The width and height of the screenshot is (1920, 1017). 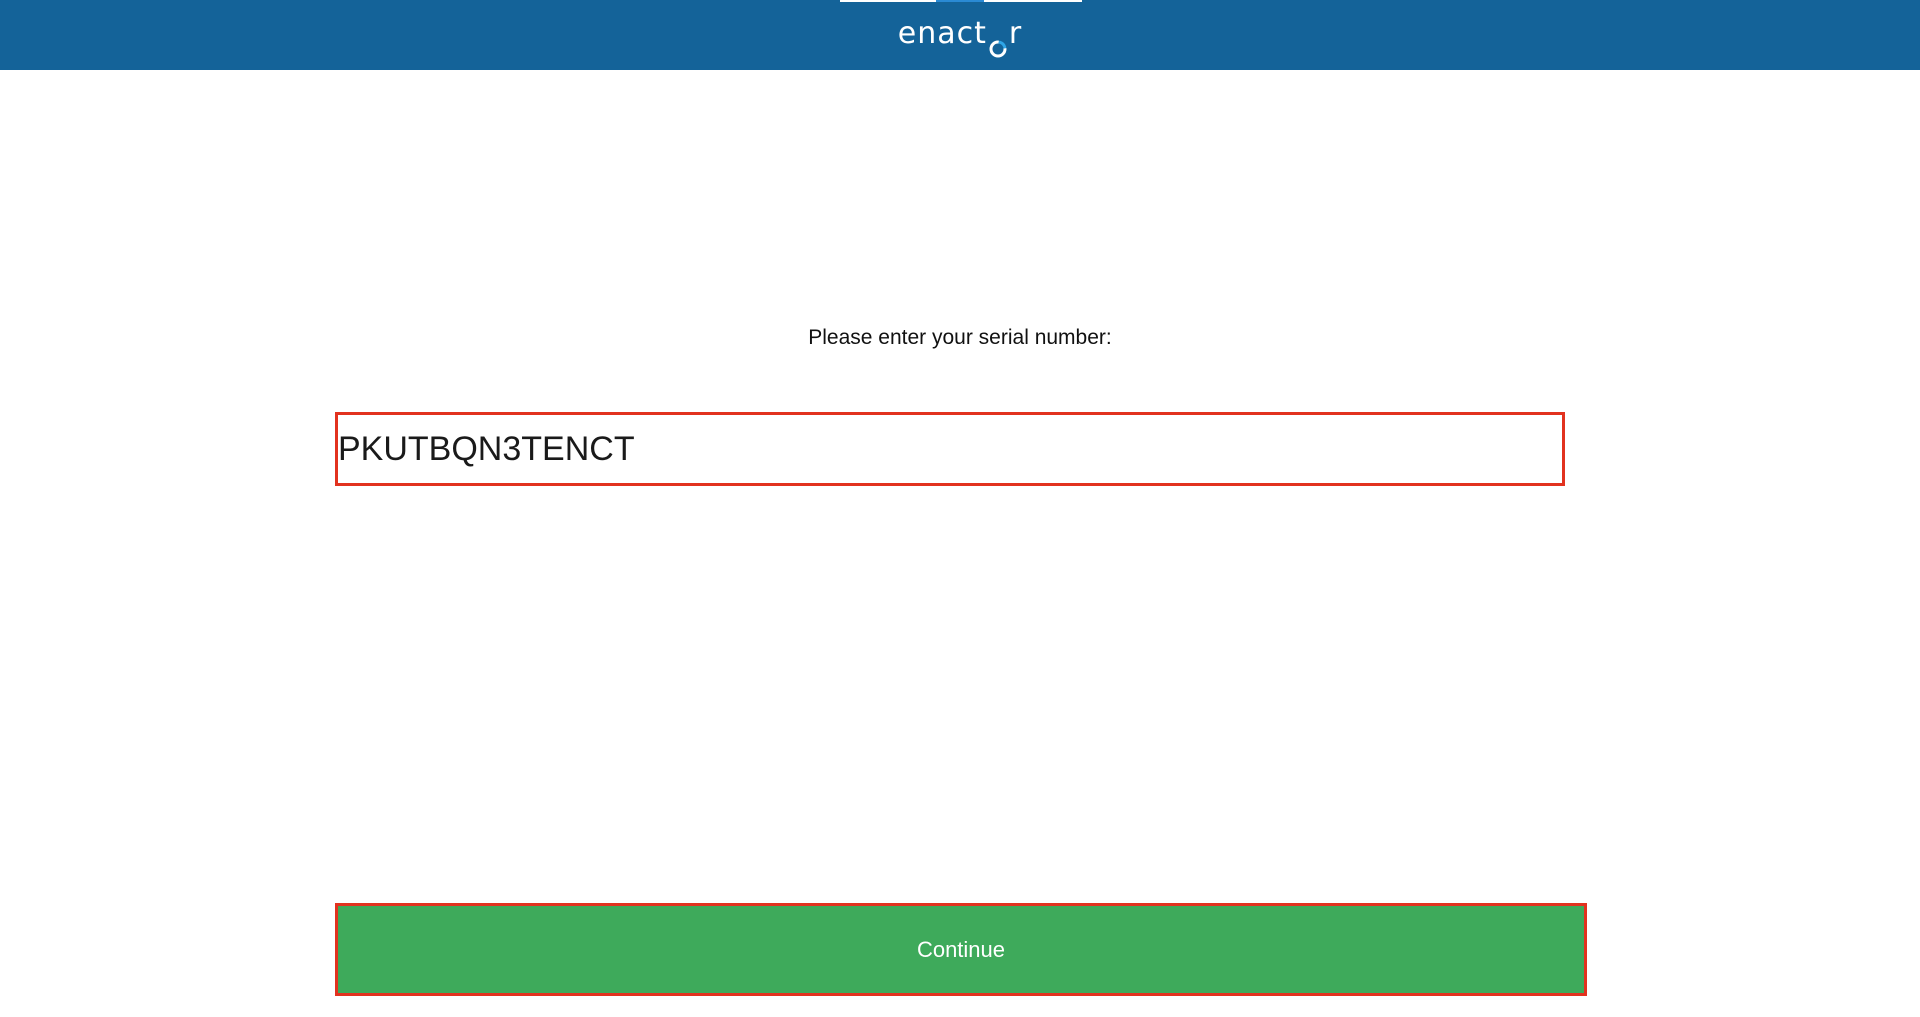 What do you see at coordinates (960, 337) in the screenshot?
I see `serial-number-prompt: Please enter your serial number:` at bounding box center [960, 337].